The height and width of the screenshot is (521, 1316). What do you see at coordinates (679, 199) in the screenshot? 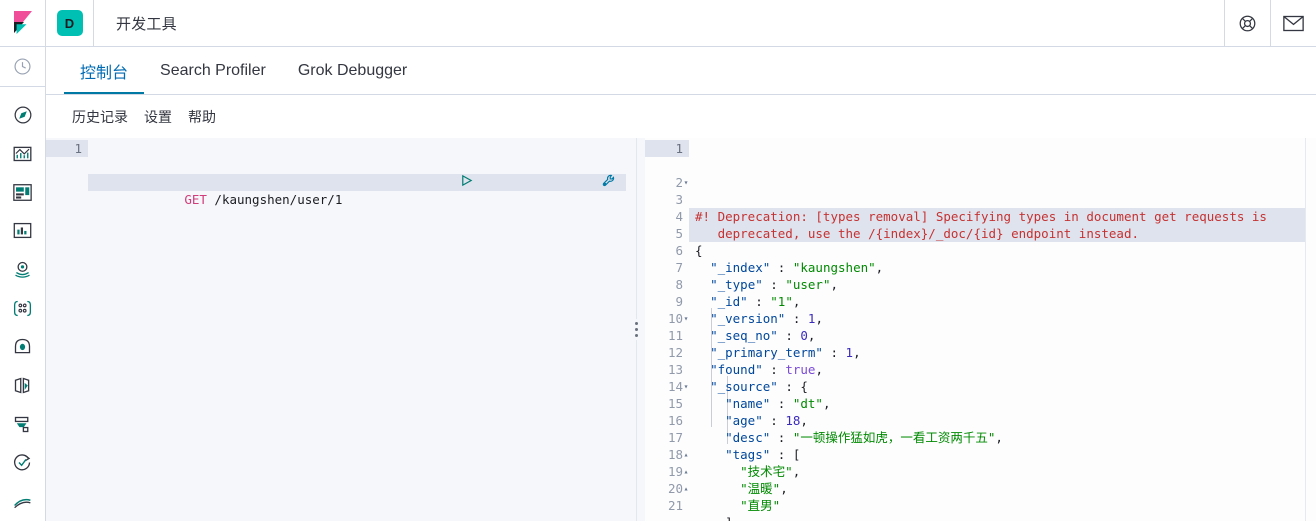
I see `response-line-number: 3` at bounding box center [679, 199].